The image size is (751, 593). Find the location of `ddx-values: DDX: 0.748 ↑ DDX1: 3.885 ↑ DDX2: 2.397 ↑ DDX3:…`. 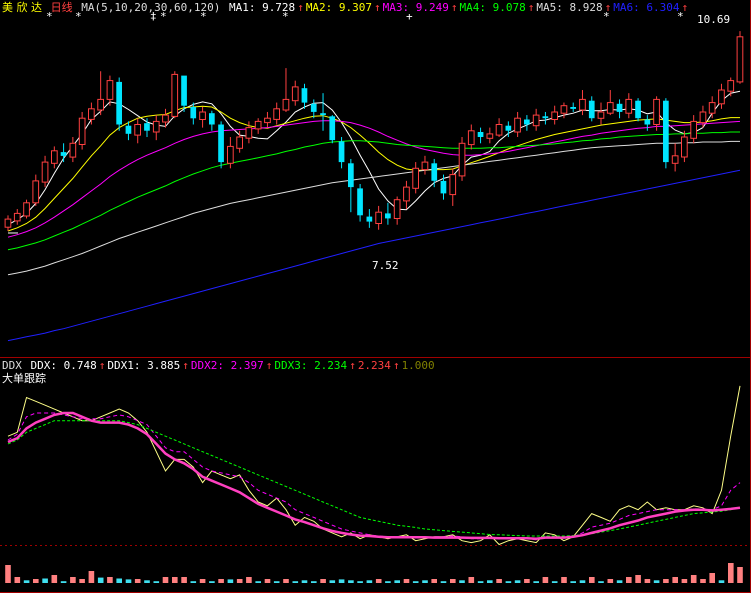

ddx-values: DDX: 0.748 ↑ DDX1: 3.885 ↑ DDX2: 2.397 ↑ DDX3:… is located at coordinates (234, 365).